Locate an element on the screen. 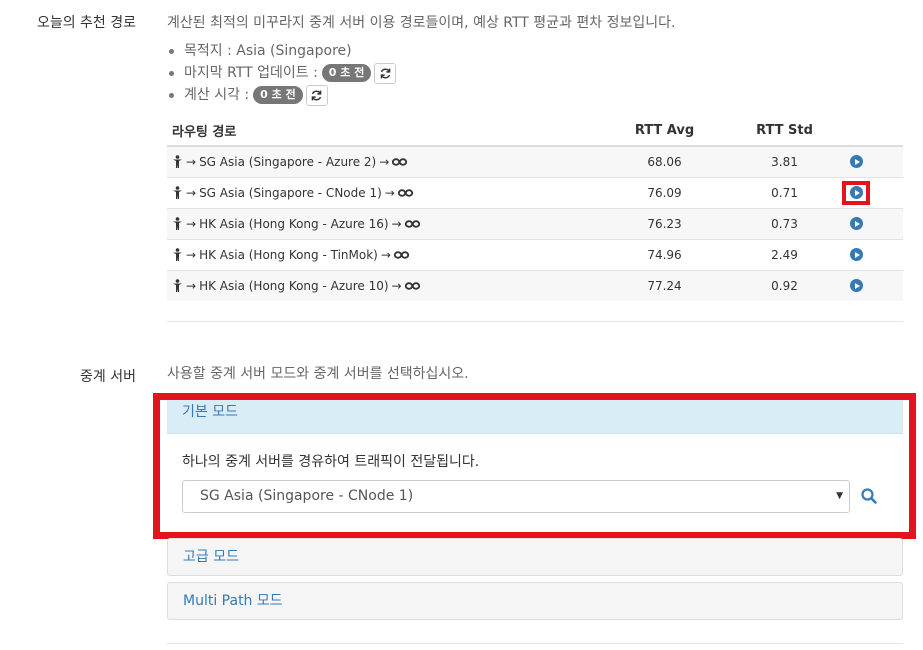  route-cell: → SG Asia (Singapore - Azure 2) → is located at coordinates (382, 161).